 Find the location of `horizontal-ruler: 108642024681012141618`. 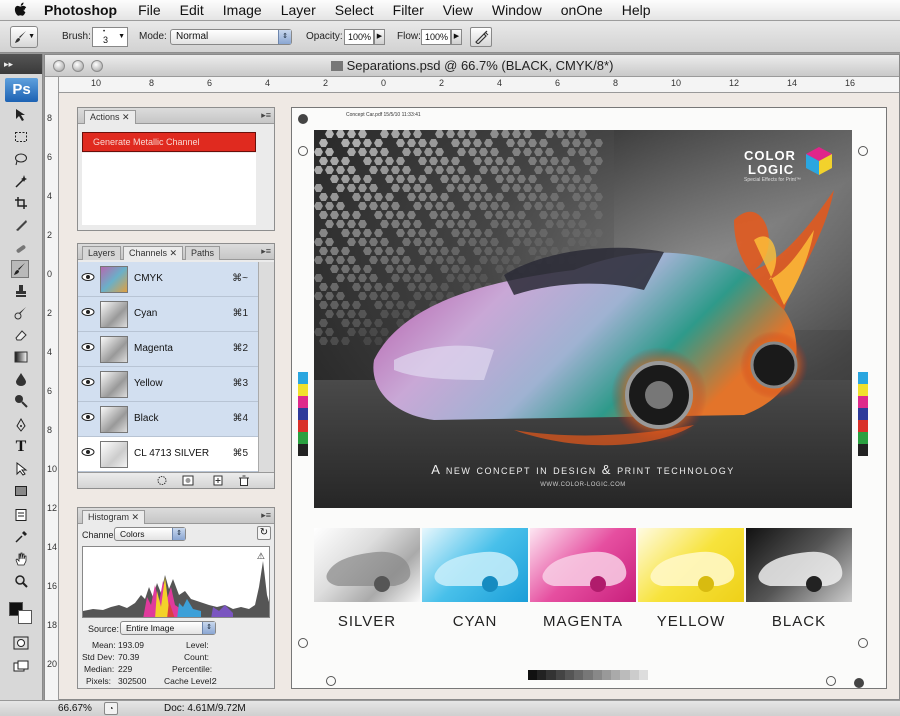

horizontal-ruler: 108642024681012141618 is located at coordinates (479, 85).